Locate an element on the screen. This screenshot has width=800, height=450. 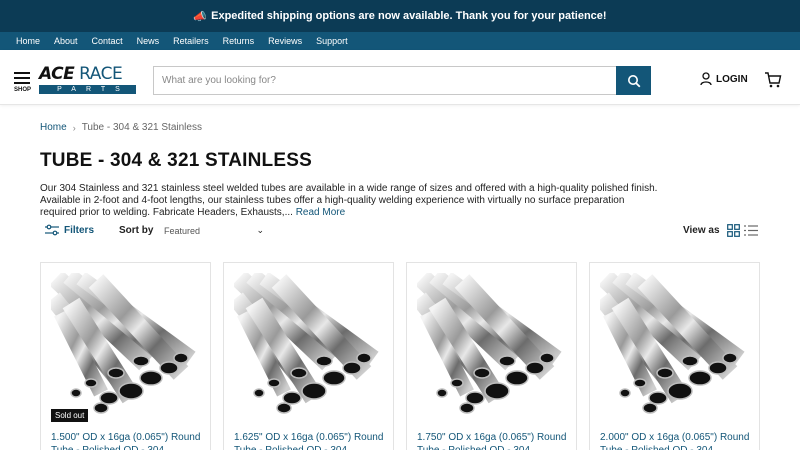
login-label: LOGIN is located at coordinates (732, 79).